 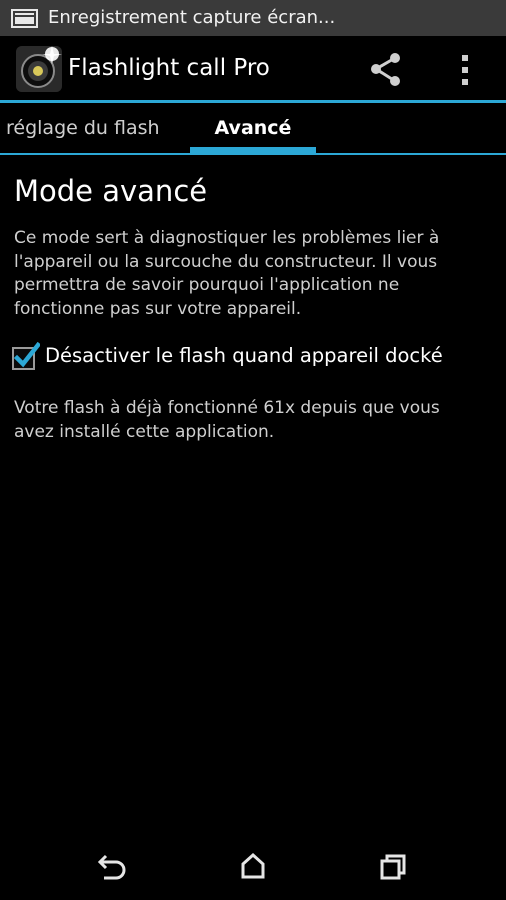 I want to click on home-button, so click(x=253, y=866).